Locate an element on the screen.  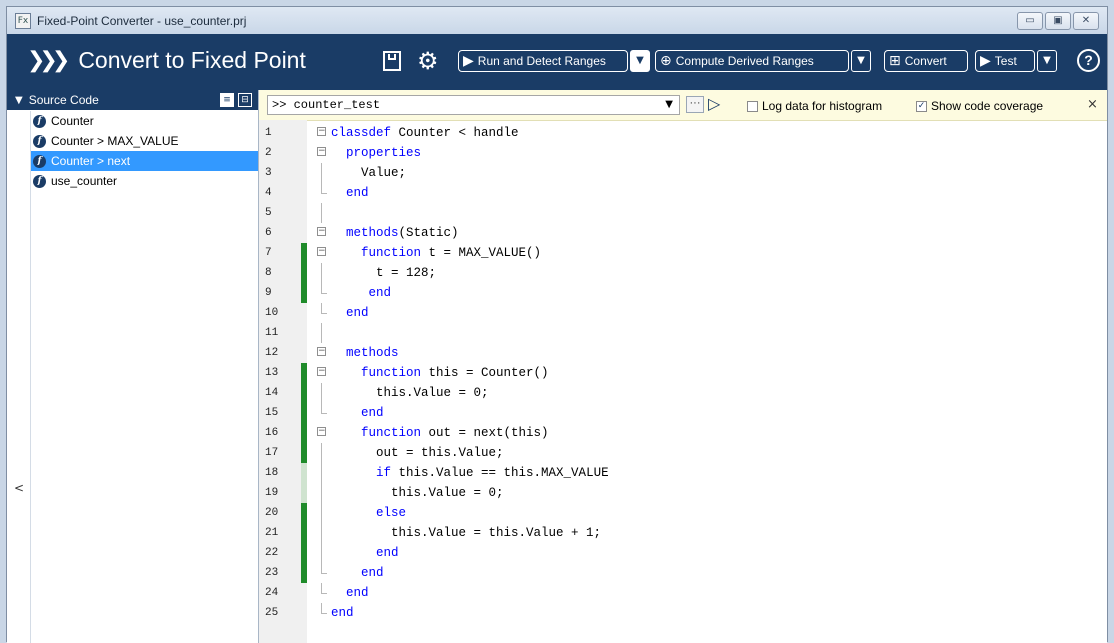
test-command-field: >> counter_test ▼ is located at coordinates (473, 105).